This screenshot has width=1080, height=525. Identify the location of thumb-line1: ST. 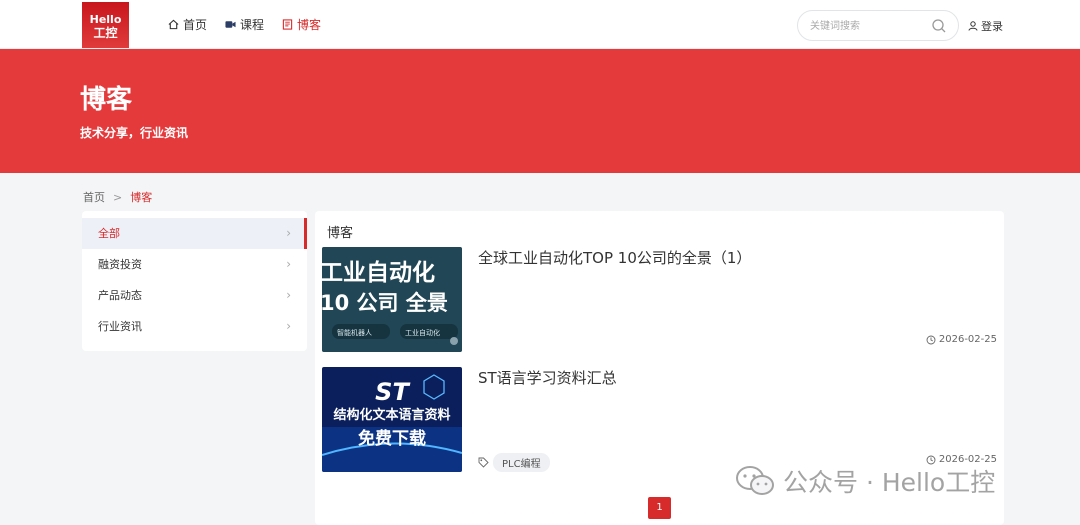
(392, 392).